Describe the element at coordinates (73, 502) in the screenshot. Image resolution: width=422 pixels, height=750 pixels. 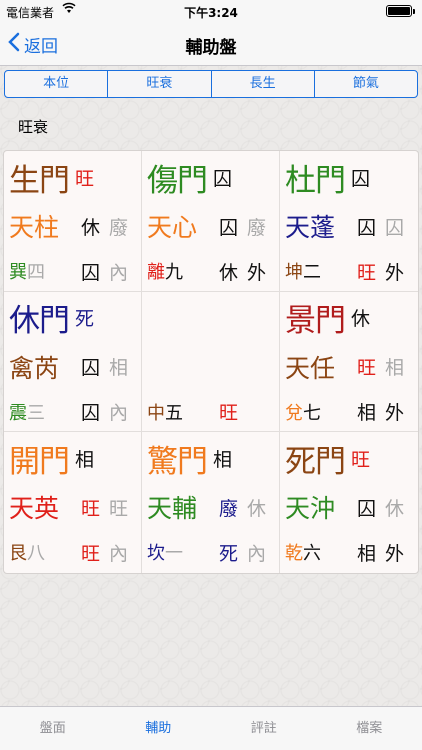
I see `palace-cell: 開門相天英旺旺艮八旺內` at that location.